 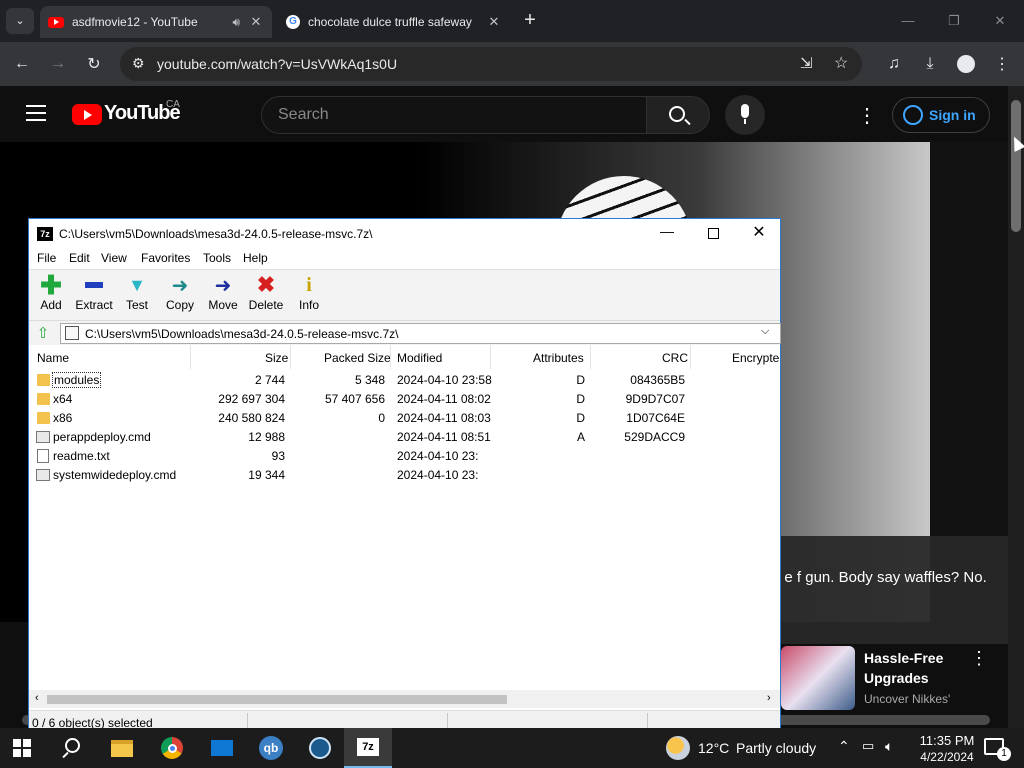 I want to click on menu-favorites: Favorites, so click(x=165, y=258).